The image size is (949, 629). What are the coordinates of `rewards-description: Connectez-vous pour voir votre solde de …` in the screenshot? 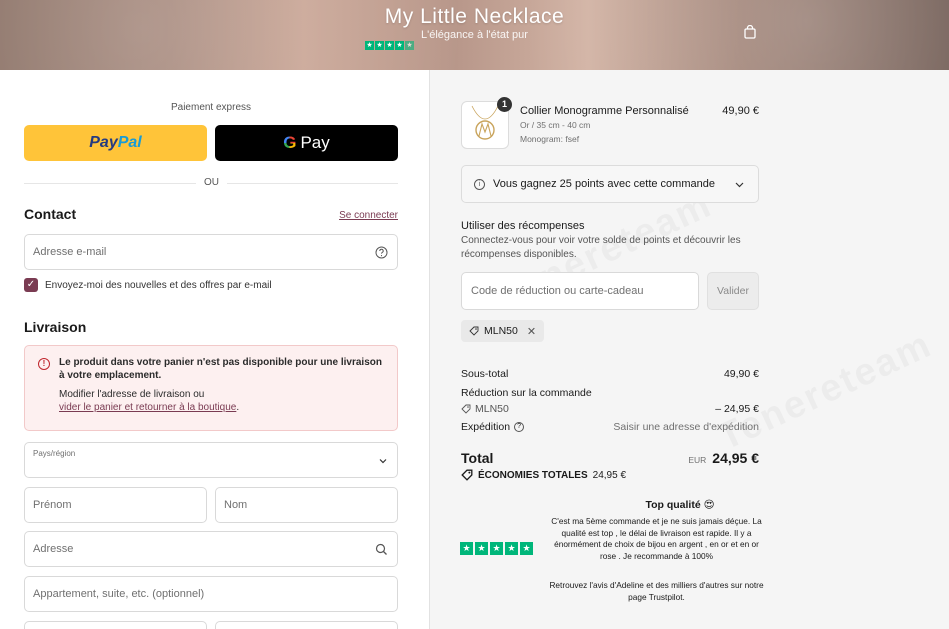 It's located at (601, 247).